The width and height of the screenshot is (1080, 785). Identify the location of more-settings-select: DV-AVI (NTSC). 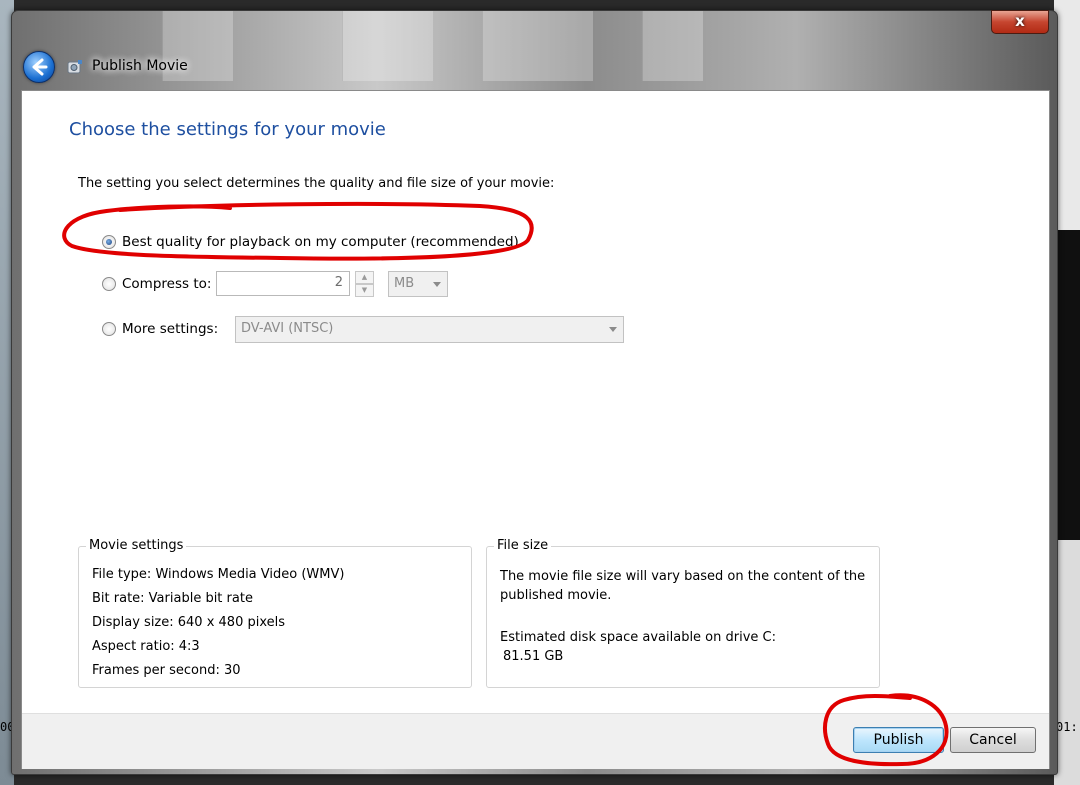
(429, 329).